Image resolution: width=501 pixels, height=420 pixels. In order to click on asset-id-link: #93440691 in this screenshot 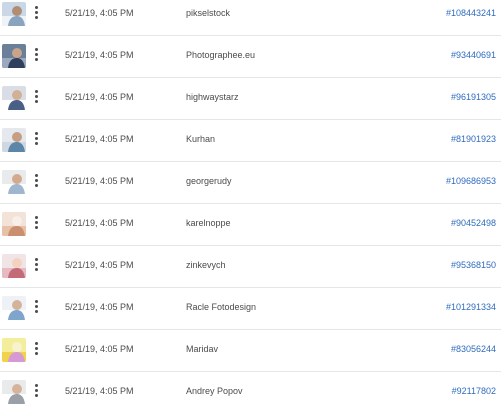, I will do `click(473, 55)`.